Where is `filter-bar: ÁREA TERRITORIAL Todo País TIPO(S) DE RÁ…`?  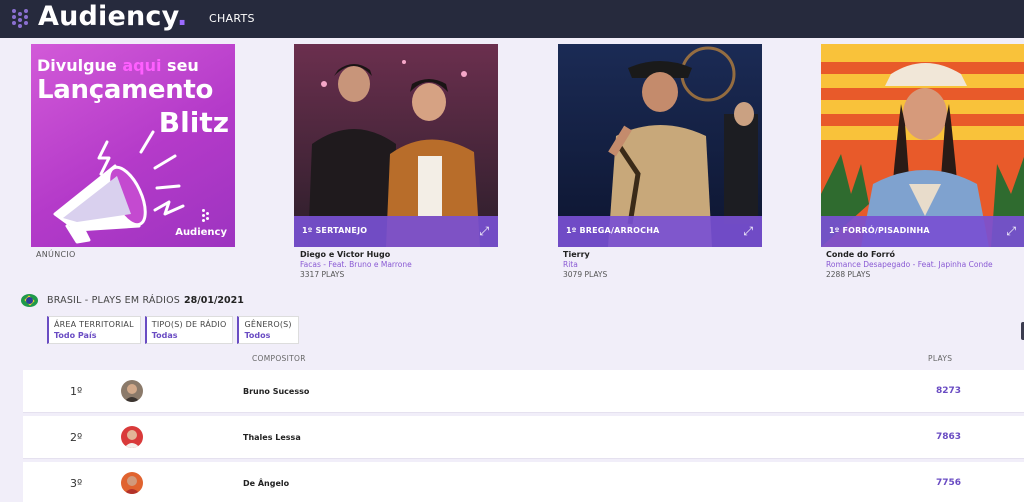 filter-bar: ÁREA TERRITORIAL Todo País TIPO(S) DE RÁ… is located at coordinates (173, 330).